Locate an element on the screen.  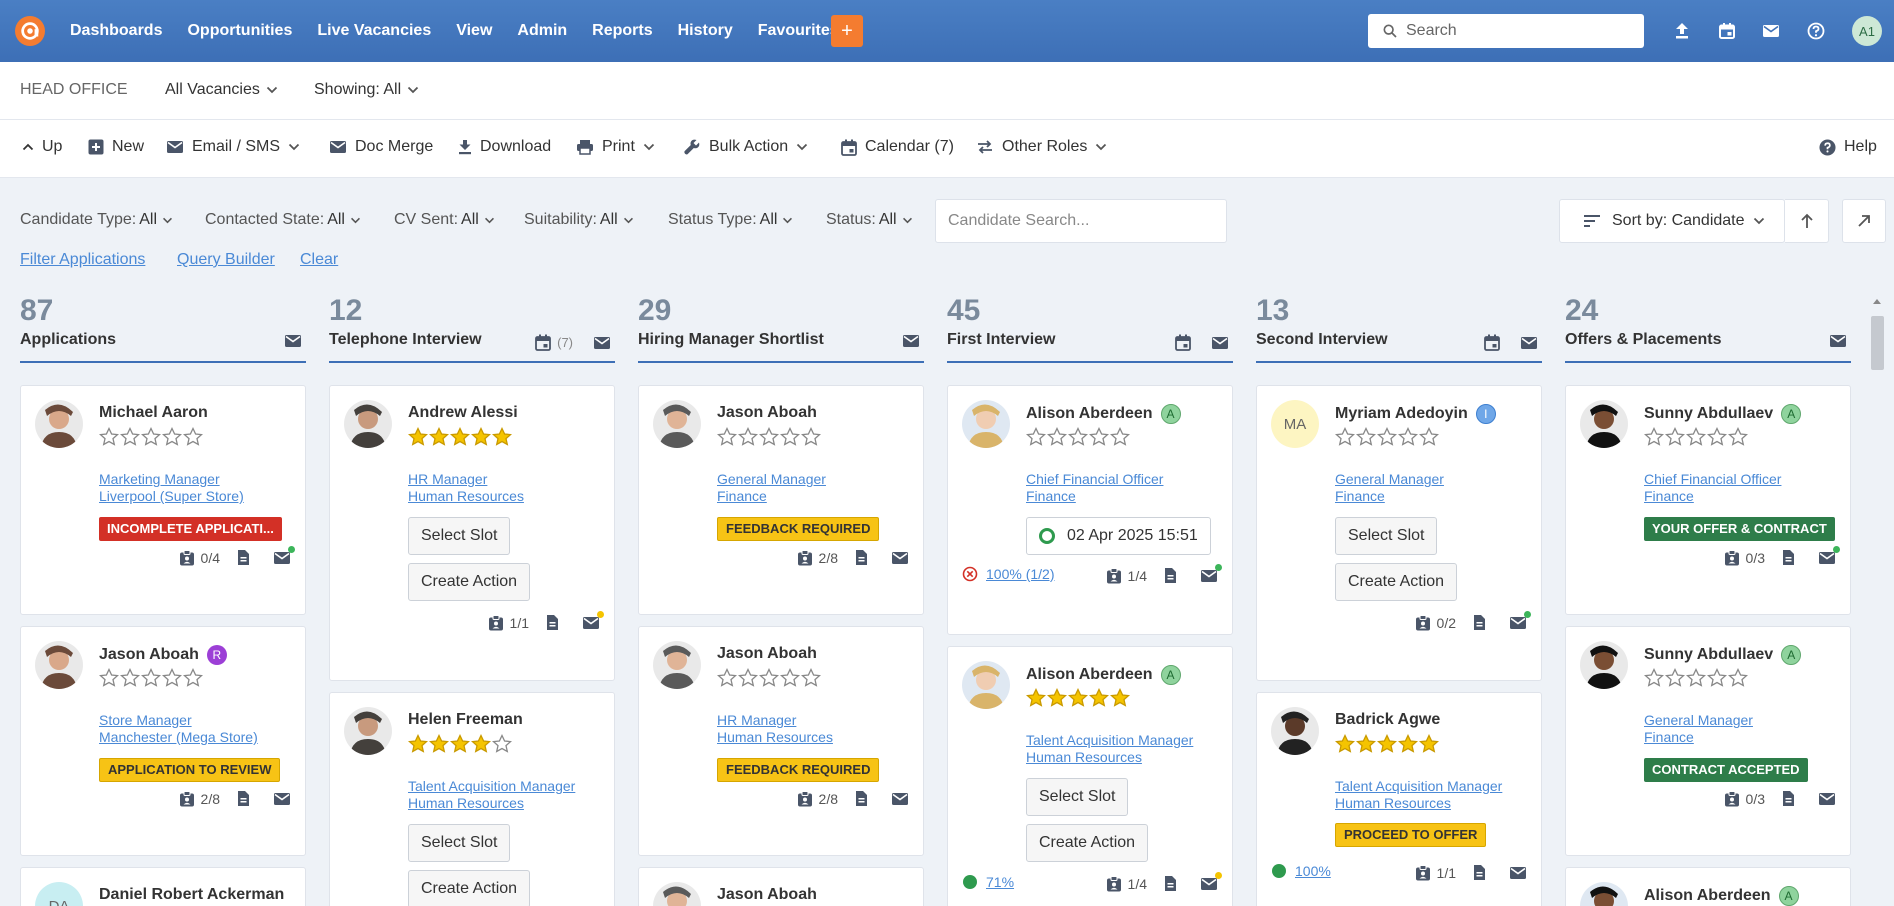
calendar-icon is located at coordinates (1727, 31).